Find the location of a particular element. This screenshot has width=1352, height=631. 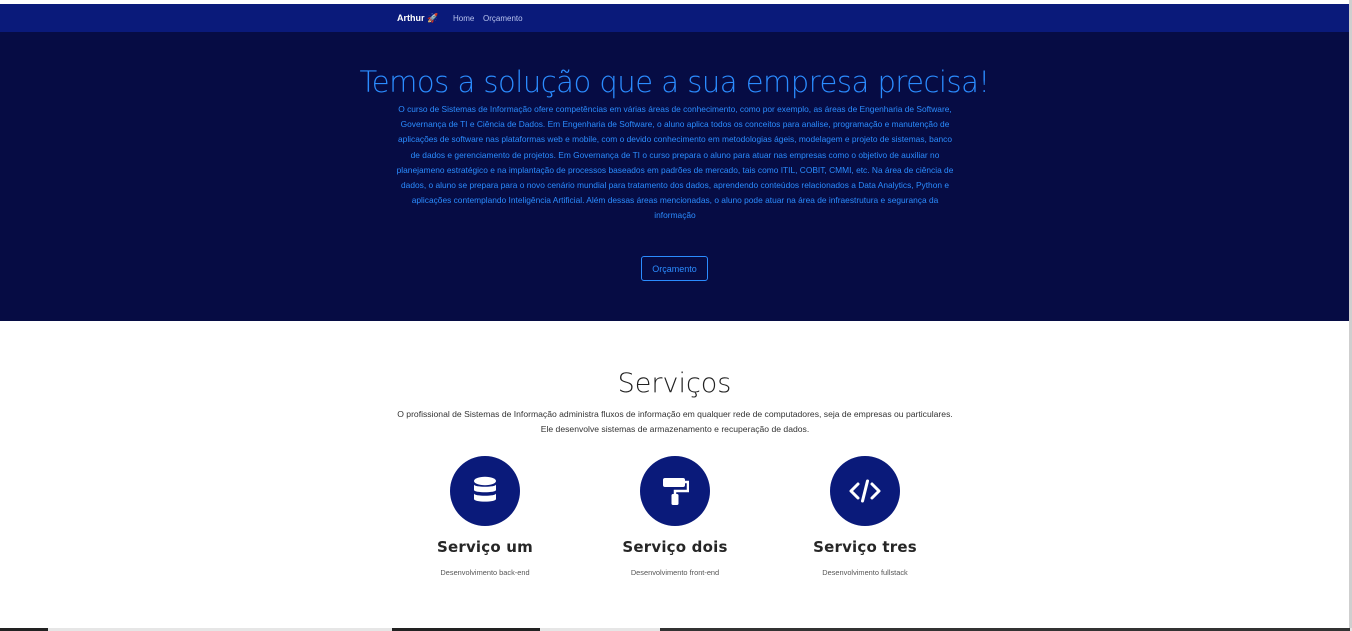

service-card-um: Serviço um Desenvolvimento back-end is located at coordinates (485, 516).